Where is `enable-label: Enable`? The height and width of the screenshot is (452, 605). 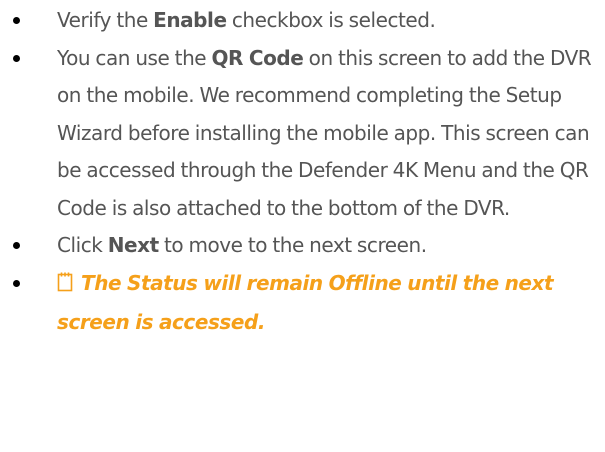
enable-label: Enable is located at coordinates (190, 20).